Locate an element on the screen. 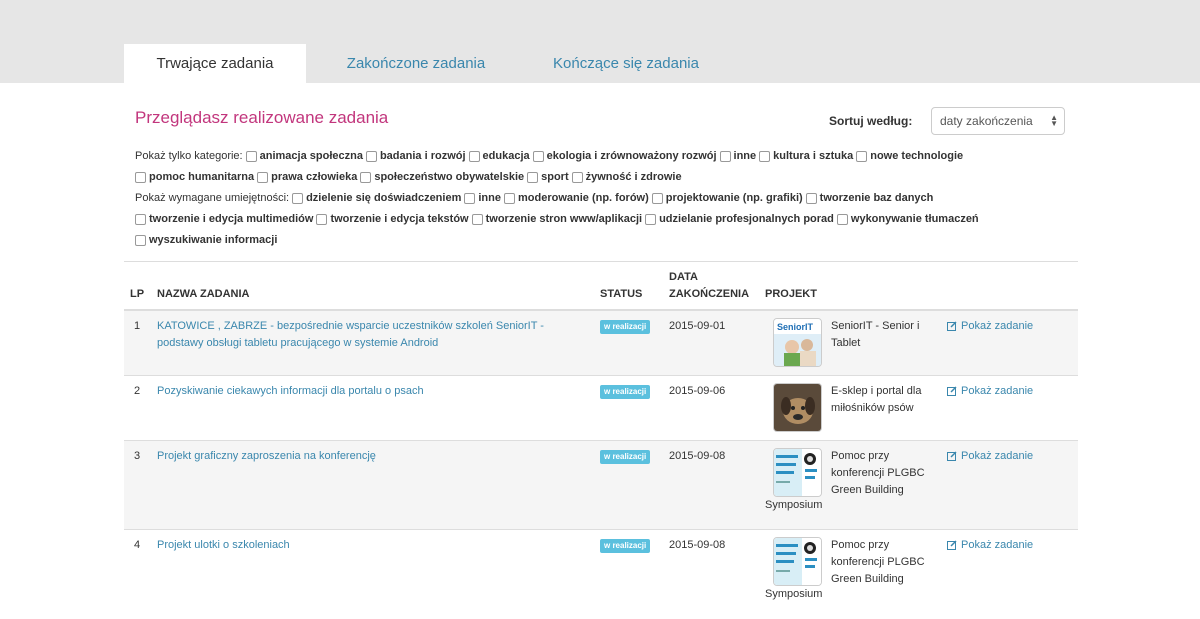 This screenshot has height=619, width=1200. skill-checkbox: wykonywanie tłumaczeń is located at coordinates (907, 219).